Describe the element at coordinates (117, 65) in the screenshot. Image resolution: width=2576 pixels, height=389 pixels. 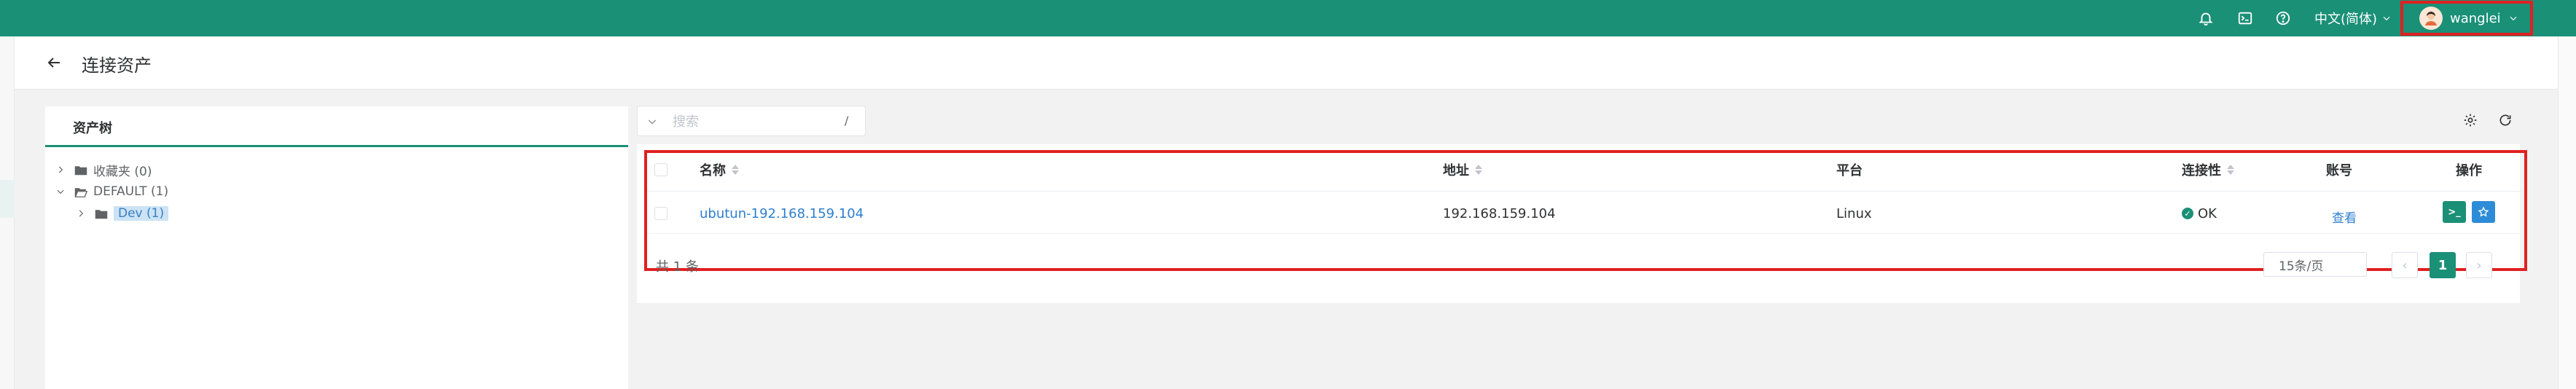
I see `page-title: 连接资产` at that location.